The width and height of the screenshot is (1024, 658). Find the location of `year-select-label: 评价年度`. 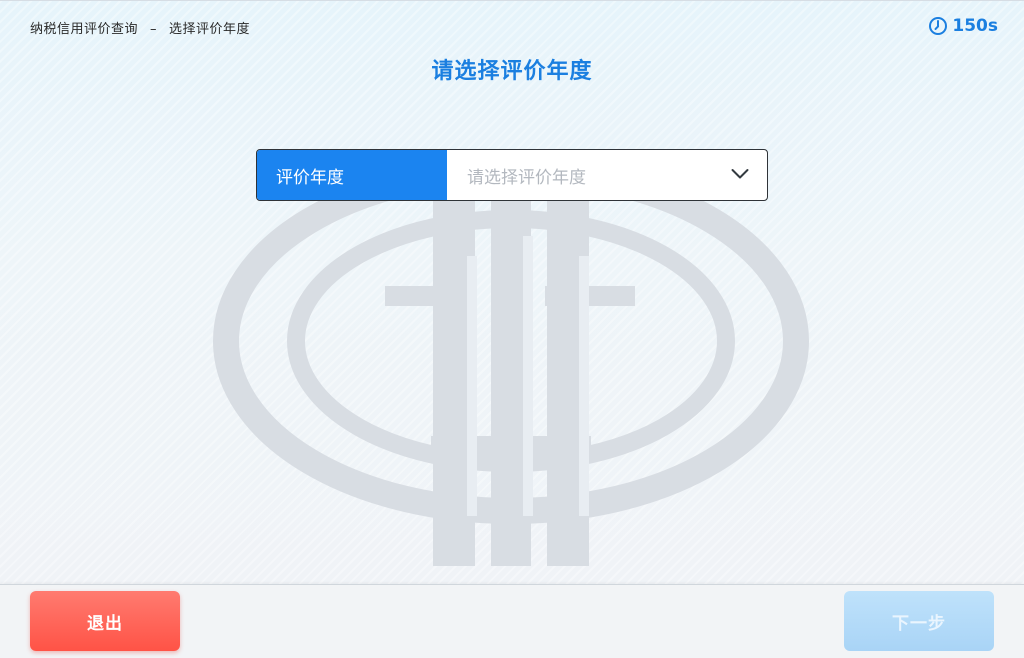

year-select-label: 评价年度 is located at coordinates (352, 175).